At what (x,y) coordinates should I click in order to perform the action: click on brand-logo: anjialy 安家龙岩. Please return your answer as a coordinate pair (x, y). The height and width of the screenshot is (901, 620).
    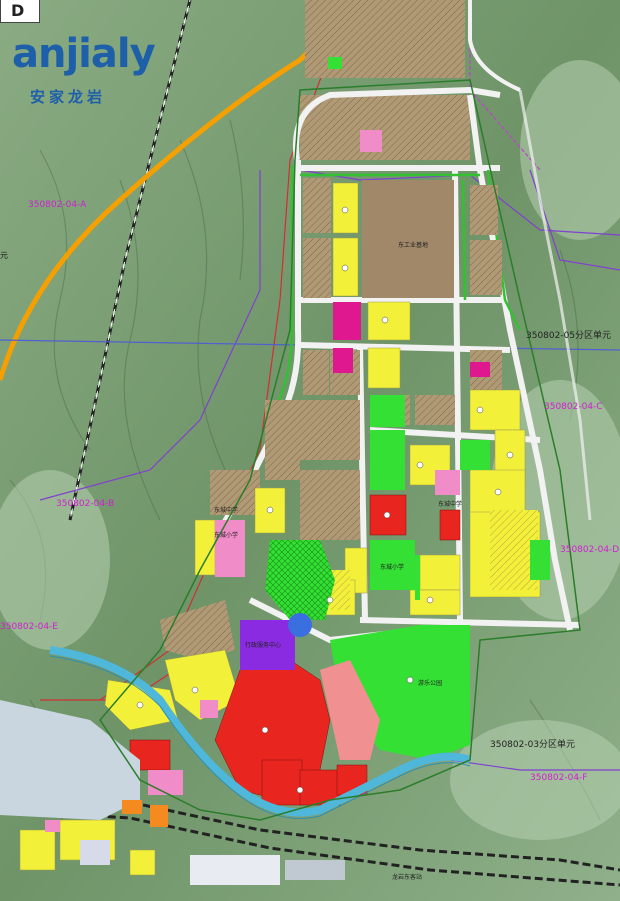
    Looking at the image, I should click on (81, 70).